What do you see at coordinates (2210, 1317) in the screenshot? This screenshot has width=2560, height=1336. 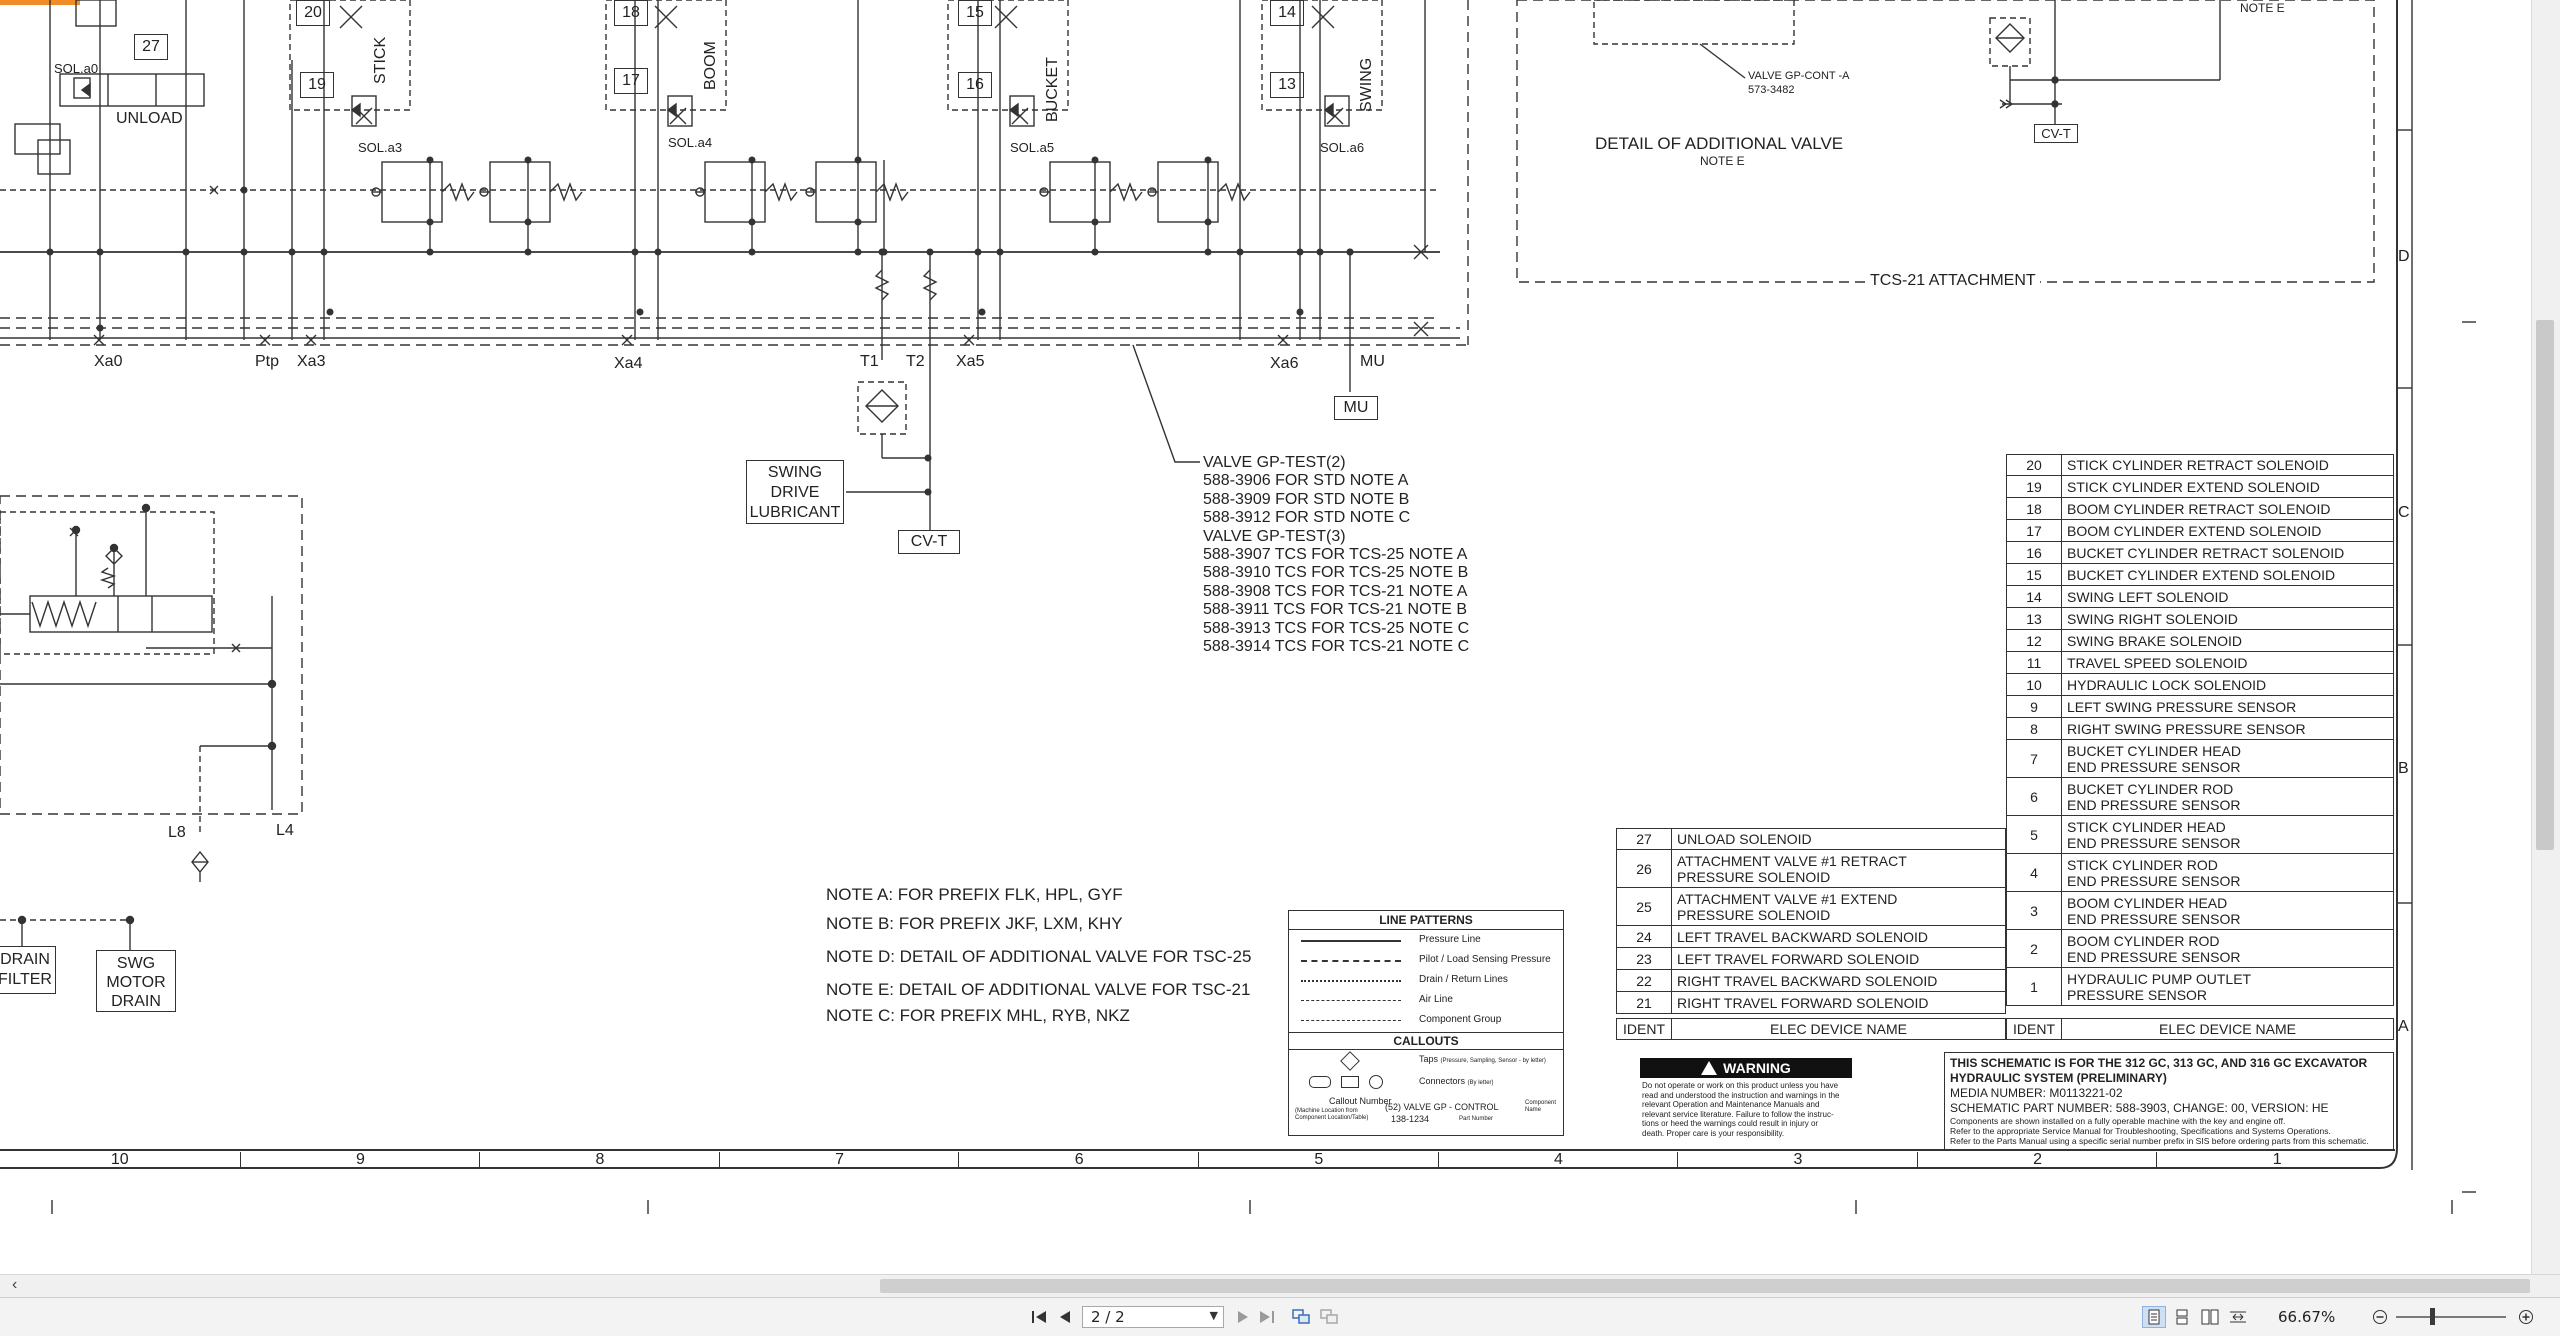 I see `two-page-view-icon` at bounding box center [2210, 1317].